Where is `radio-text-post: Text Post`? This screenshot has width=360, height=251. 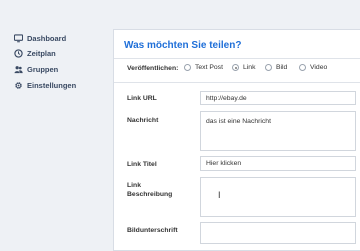 radio-text-post: Text Post is located at coordinates (203, 67).